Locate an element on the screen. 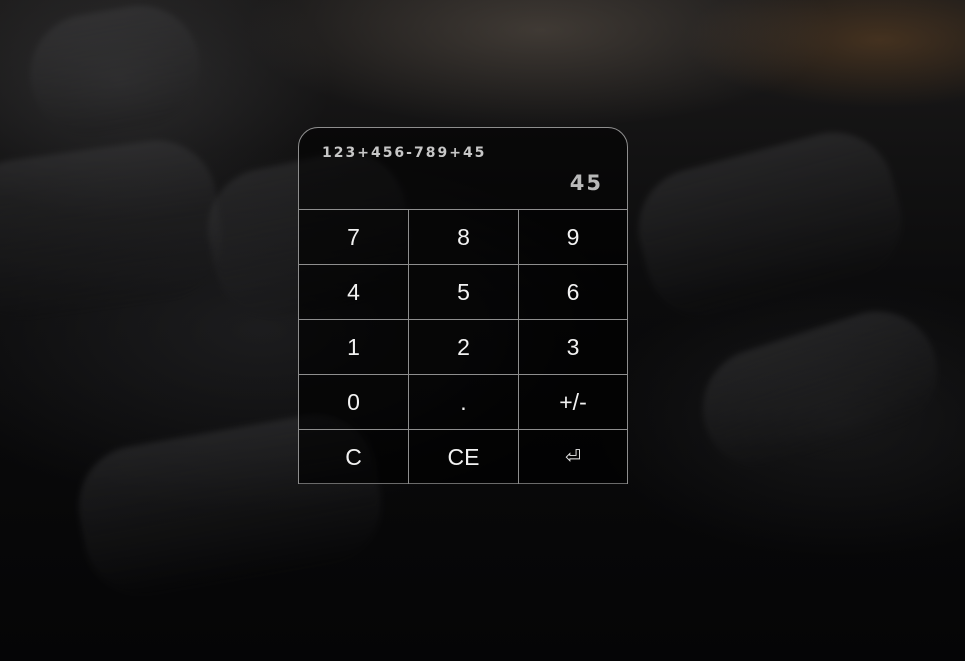  calculator-display: 123+456-789+45 45 is located at coordinates (463, 169).